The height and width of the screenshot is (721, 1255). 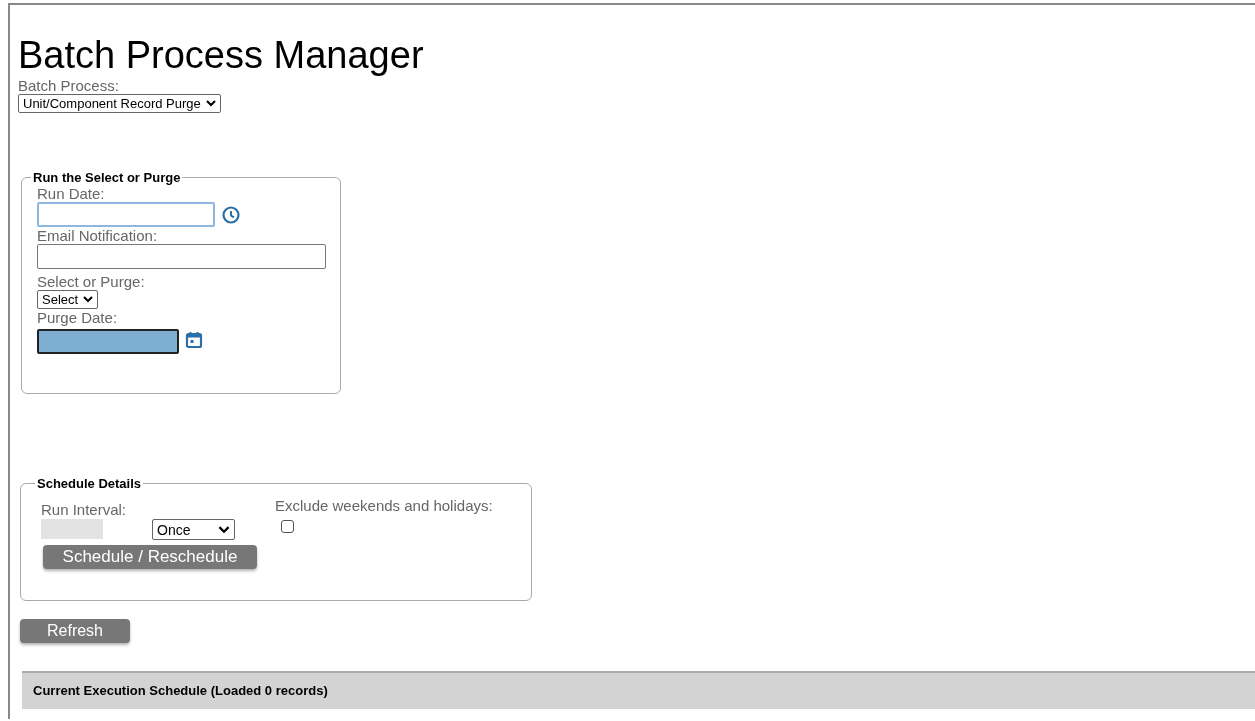 What do you see at coordinates (68, 299) in the screenshot?
I see `select-purge-dropdown: Select` at bounding box center [68, 299].